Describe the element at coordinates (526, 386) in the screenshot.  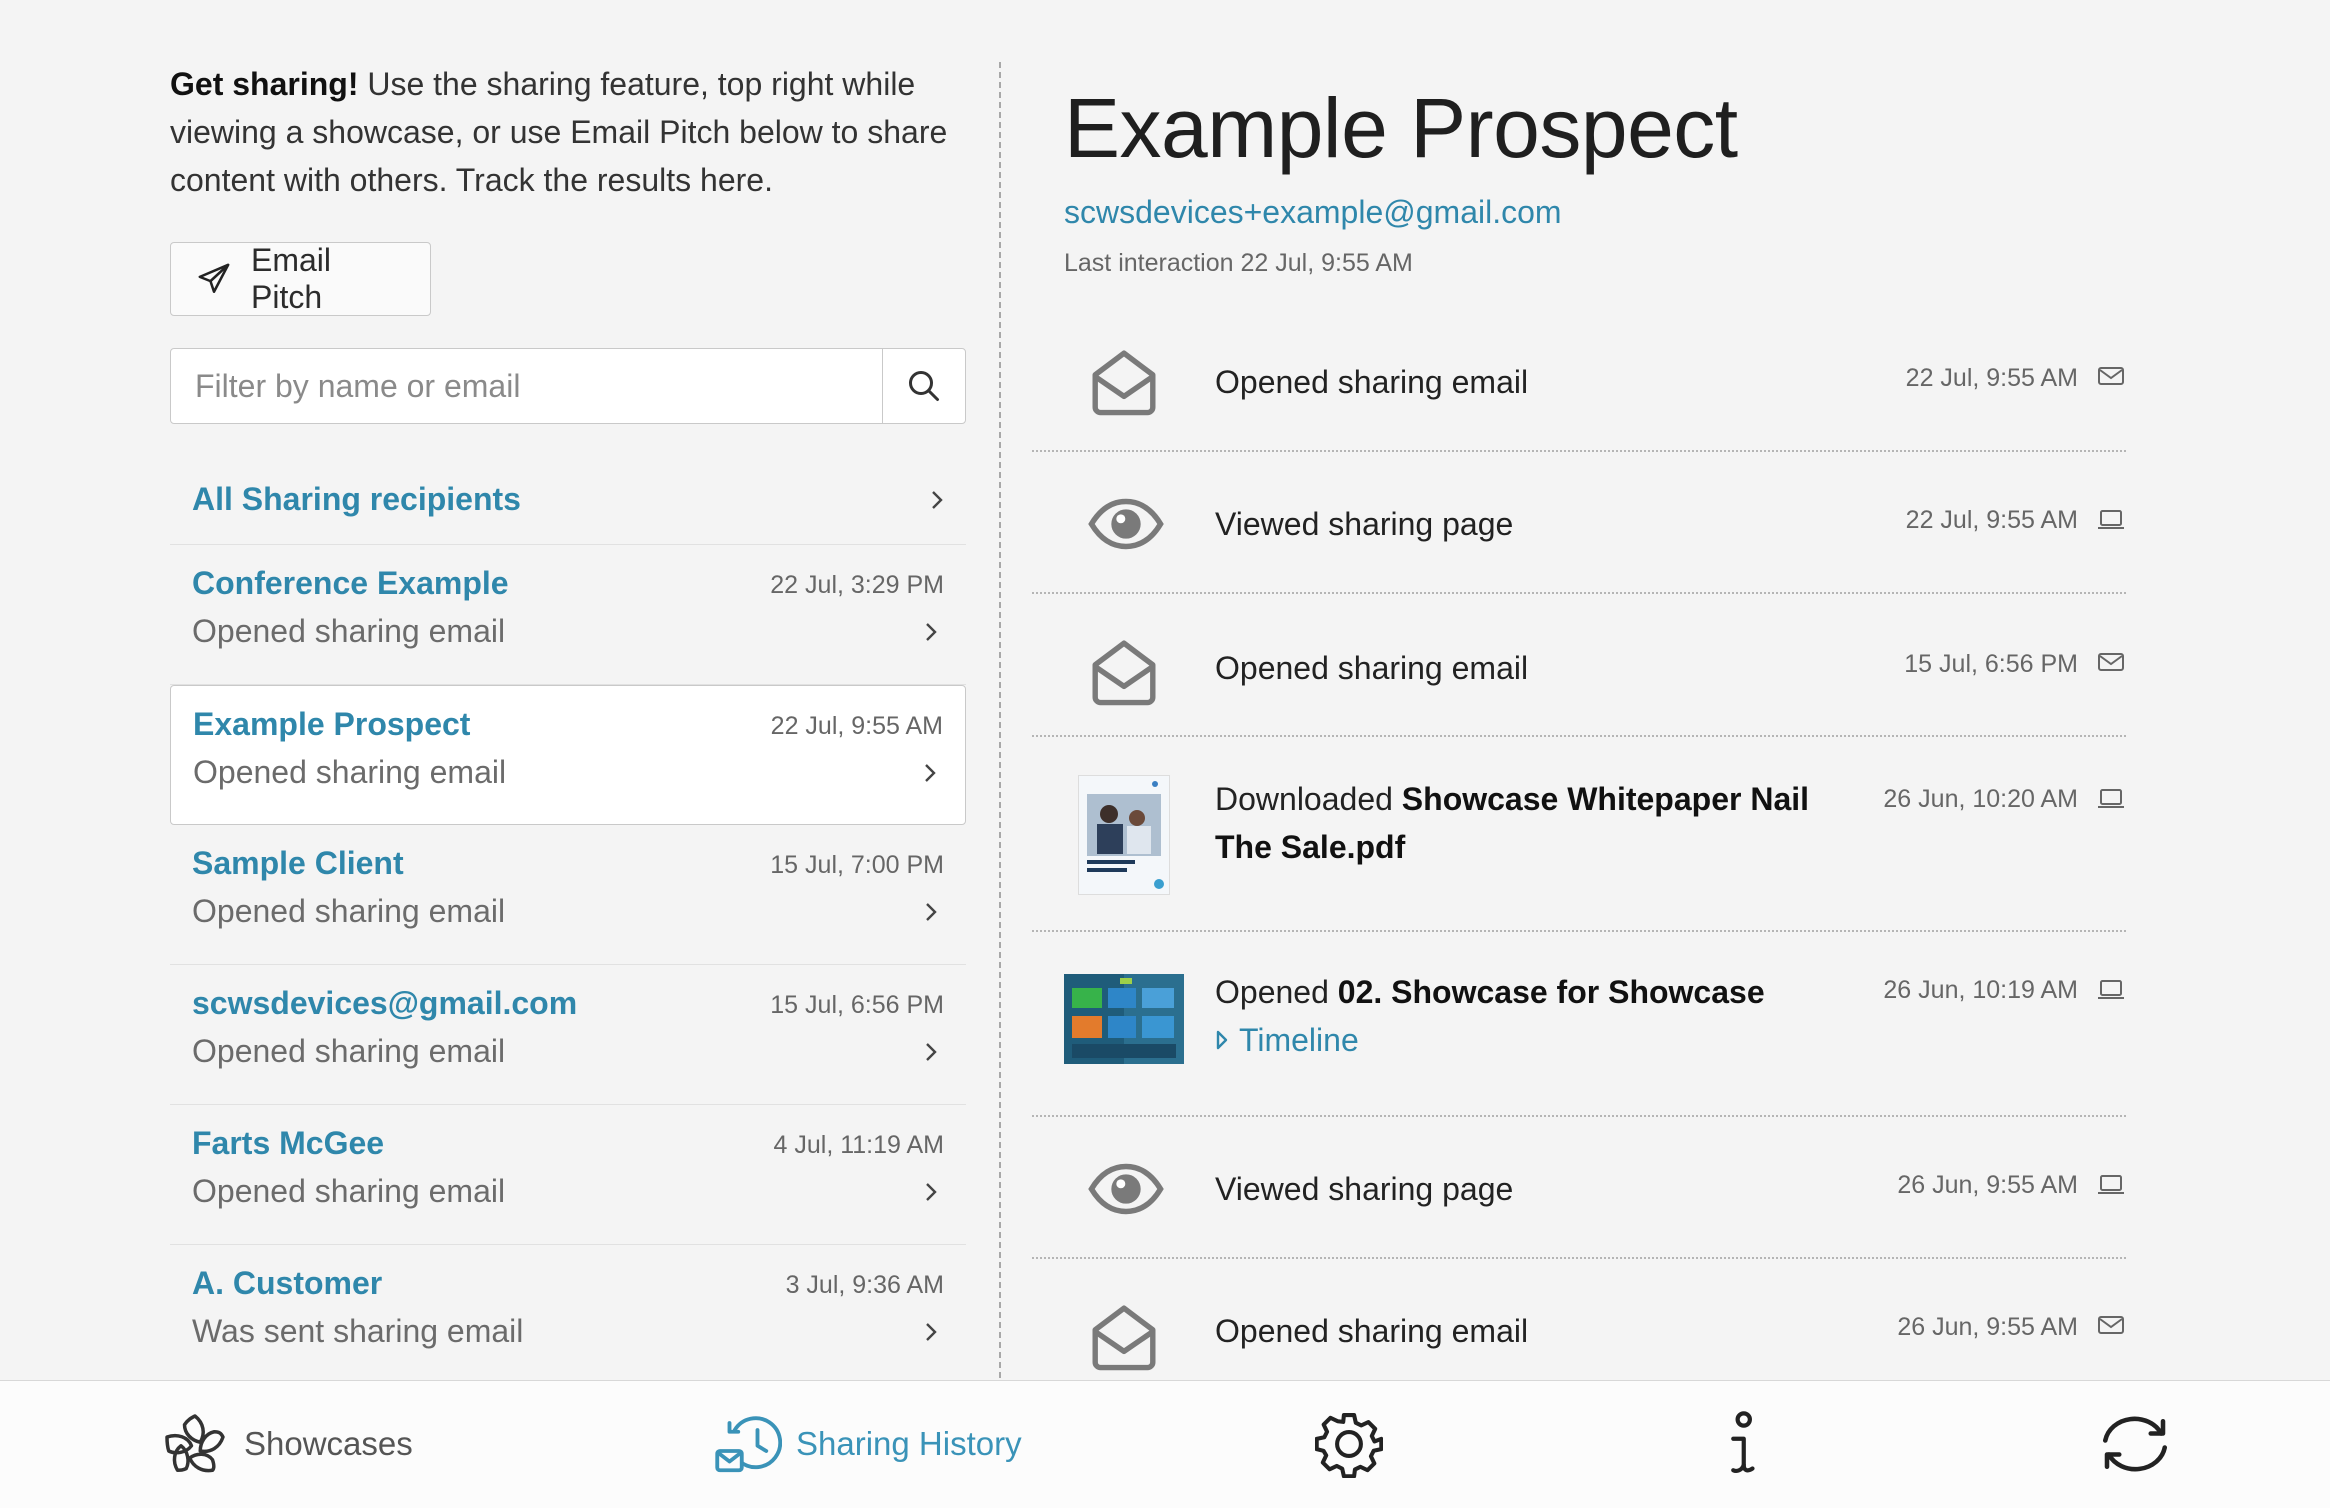
I see `filter-input` at that location.